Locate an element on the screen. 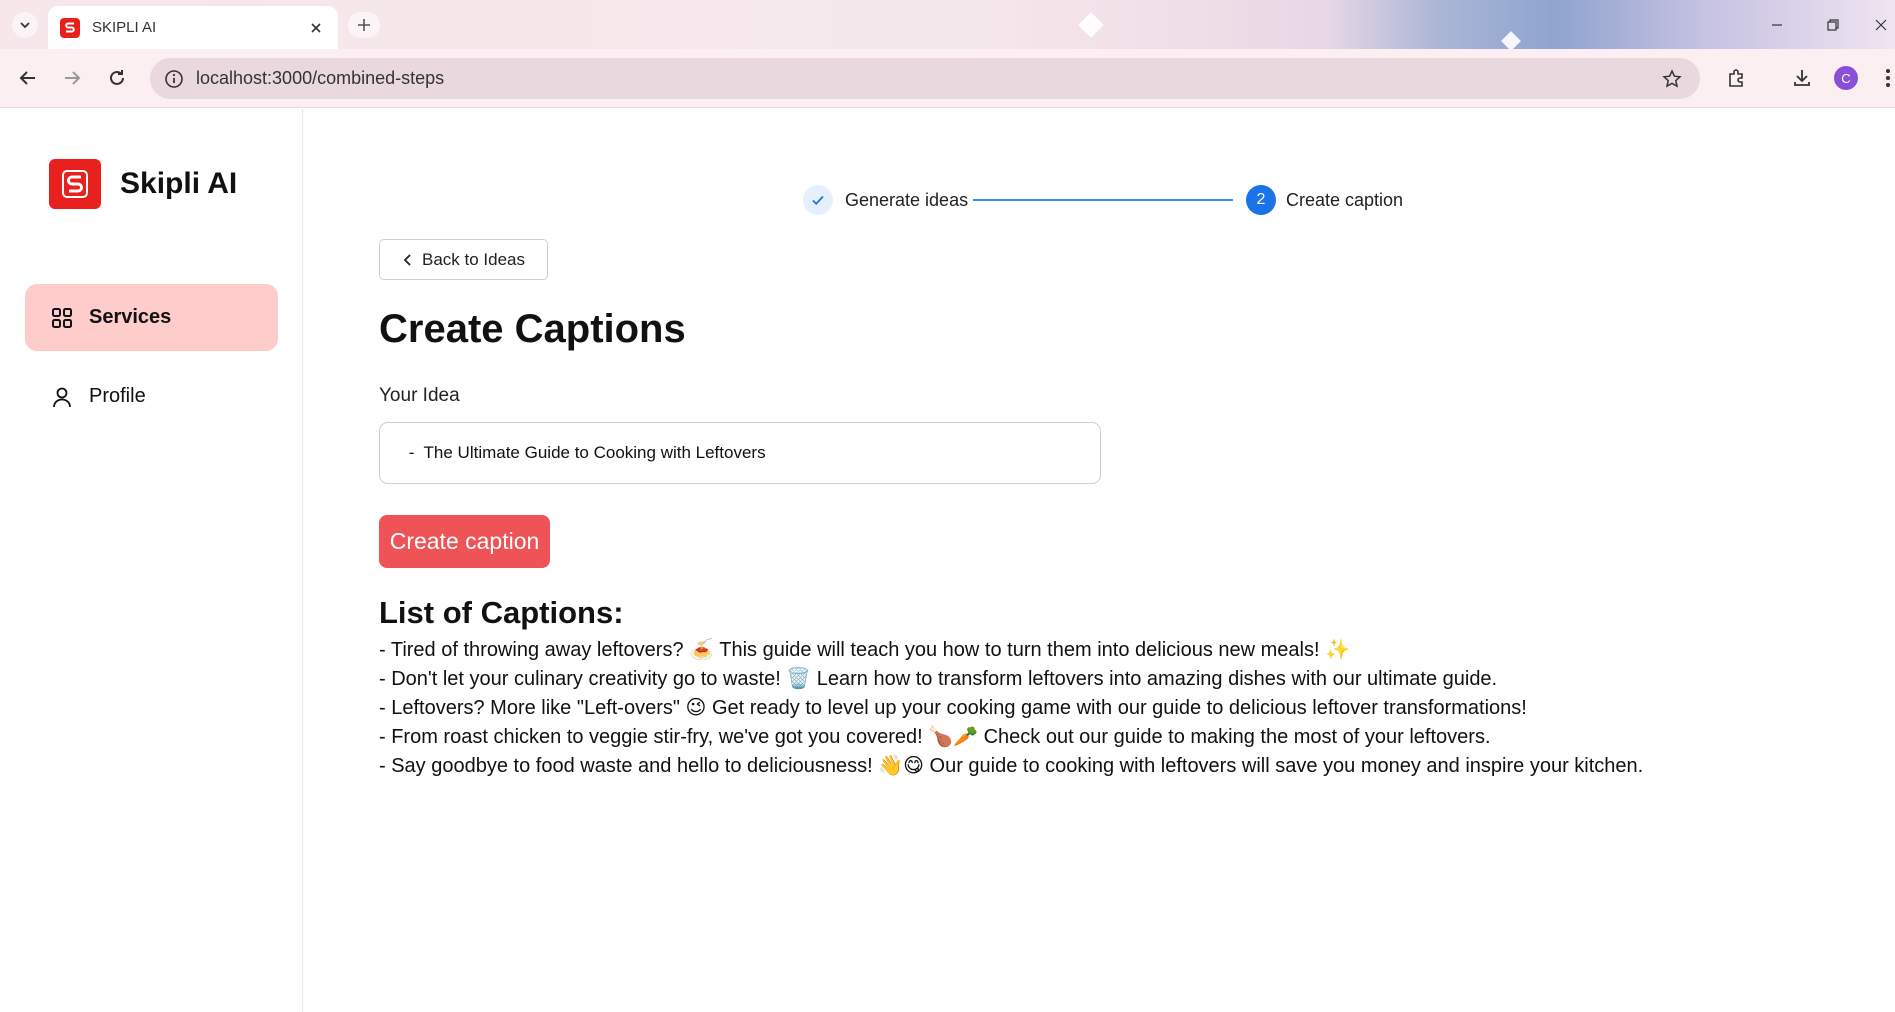  menu-dots-icon is located at coordinates (1887, 78).